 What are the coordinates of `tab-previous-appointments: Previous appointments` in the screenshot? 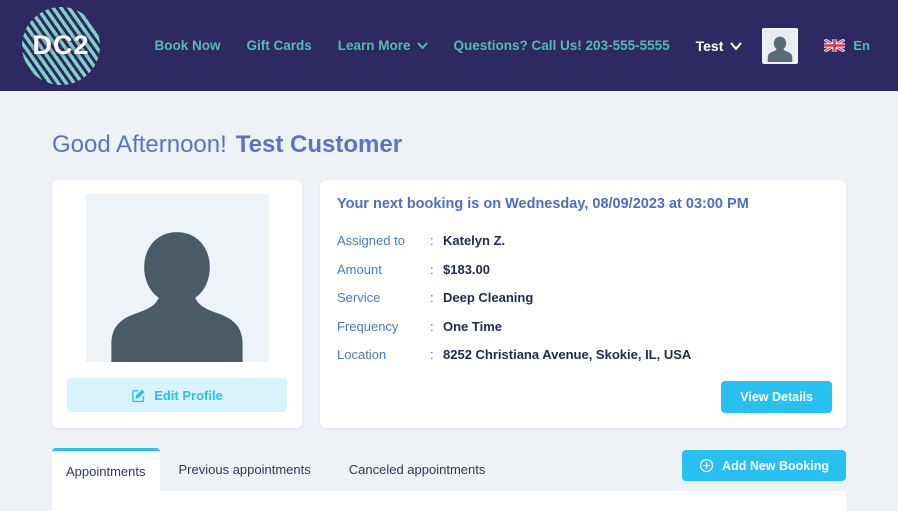 It's located at (245, 469).